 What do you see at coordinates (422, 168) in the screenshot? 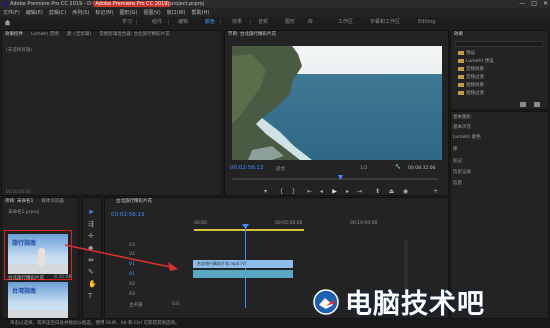
I see `program-duration: 00:08:32:06` at bounding box center [422, 168].